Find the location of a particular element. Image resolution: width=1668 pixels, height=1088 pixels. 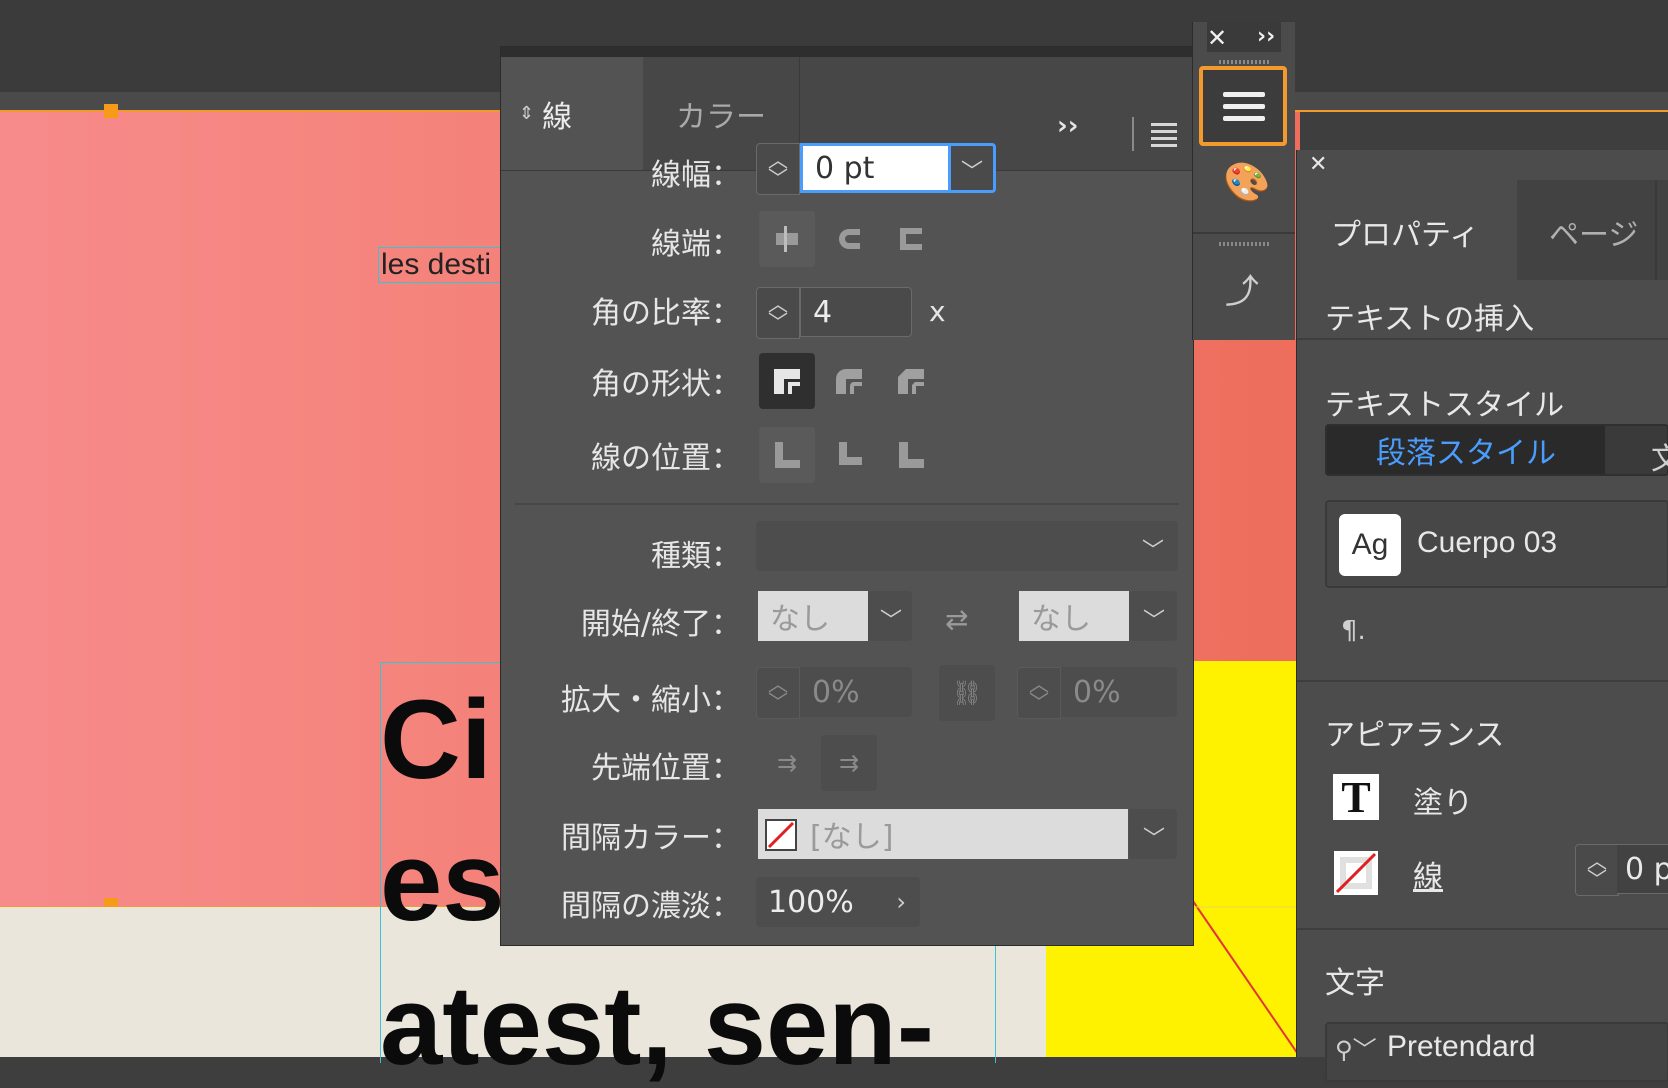

label-start-end: 開始/終了： is located at coordinates (660, 624).